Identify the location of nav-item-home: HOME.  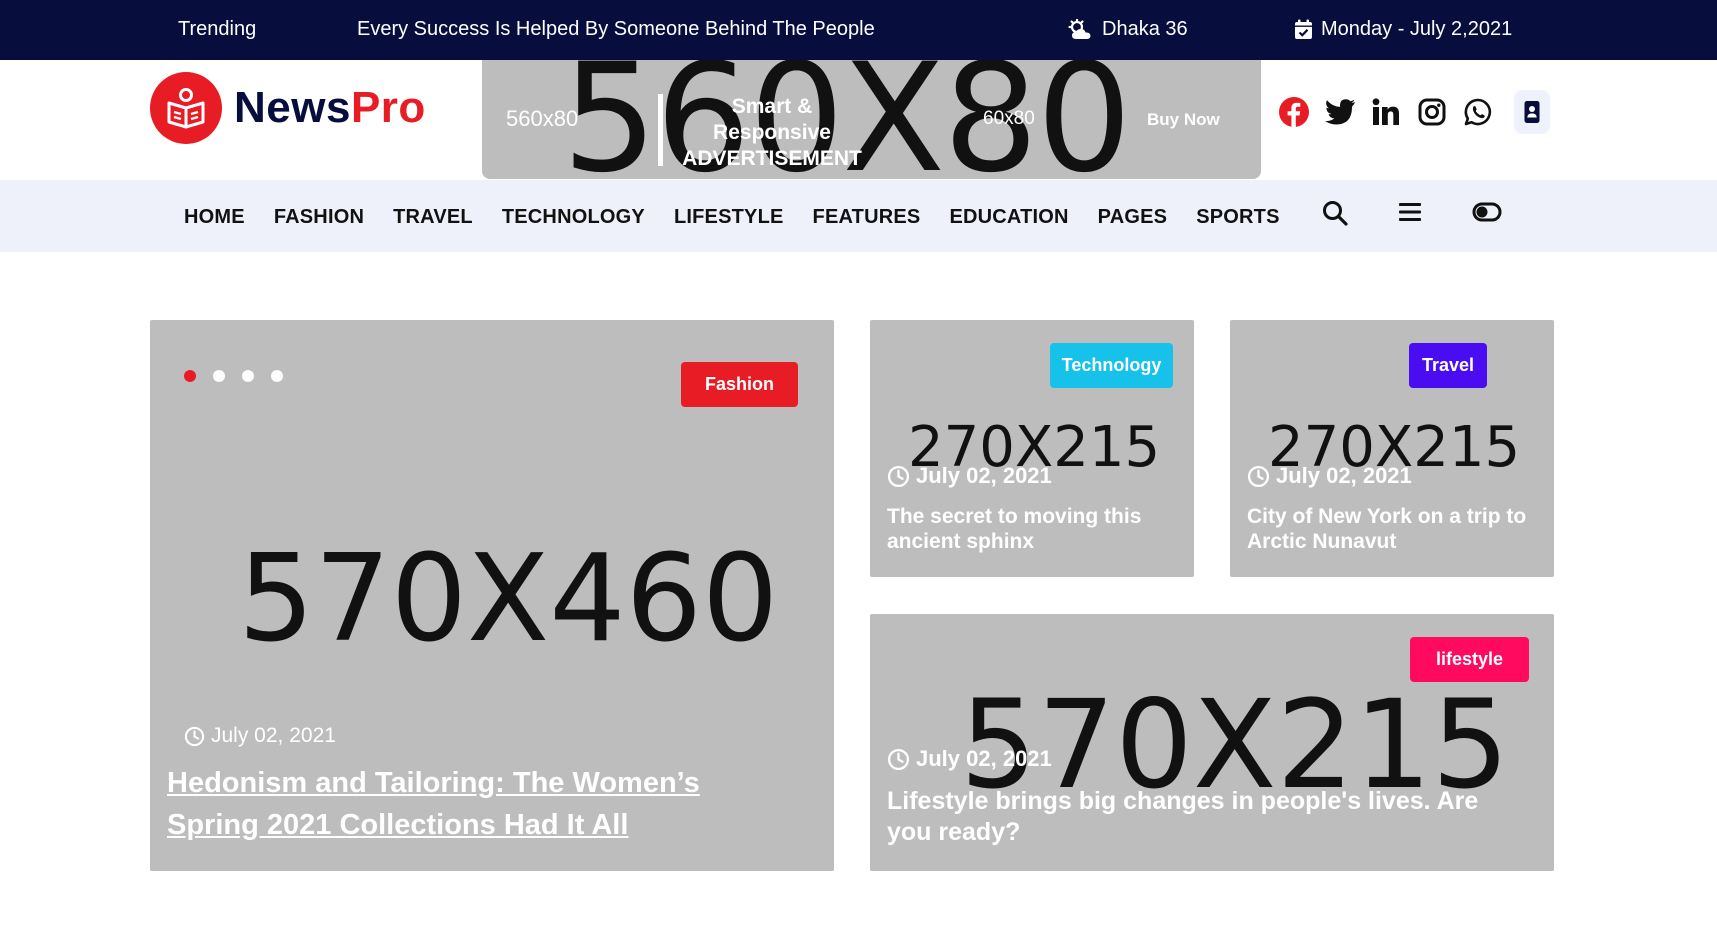
(214, 217).